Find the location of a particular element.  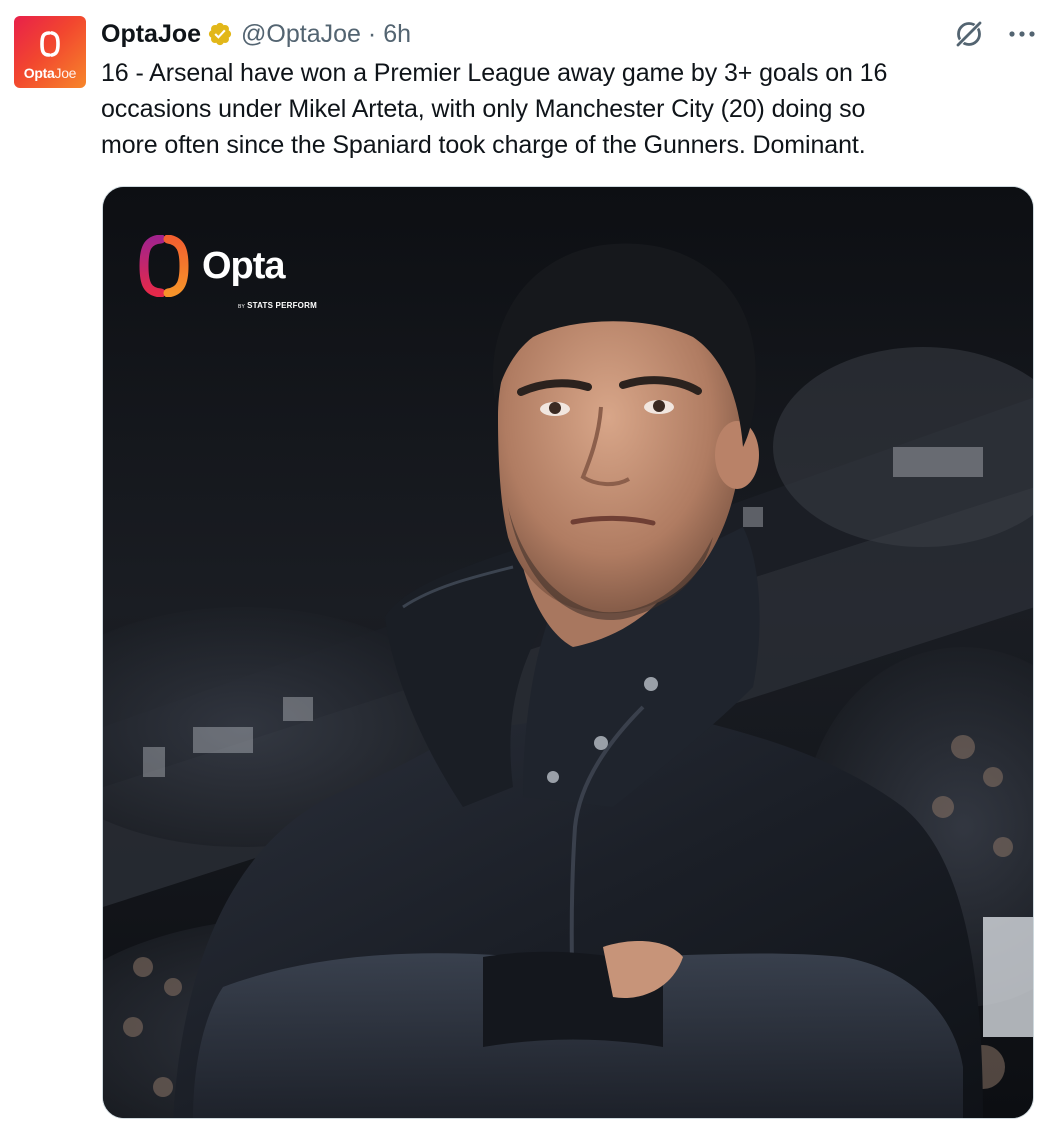

opta-mark-icon is located at coordinates (50, 44).